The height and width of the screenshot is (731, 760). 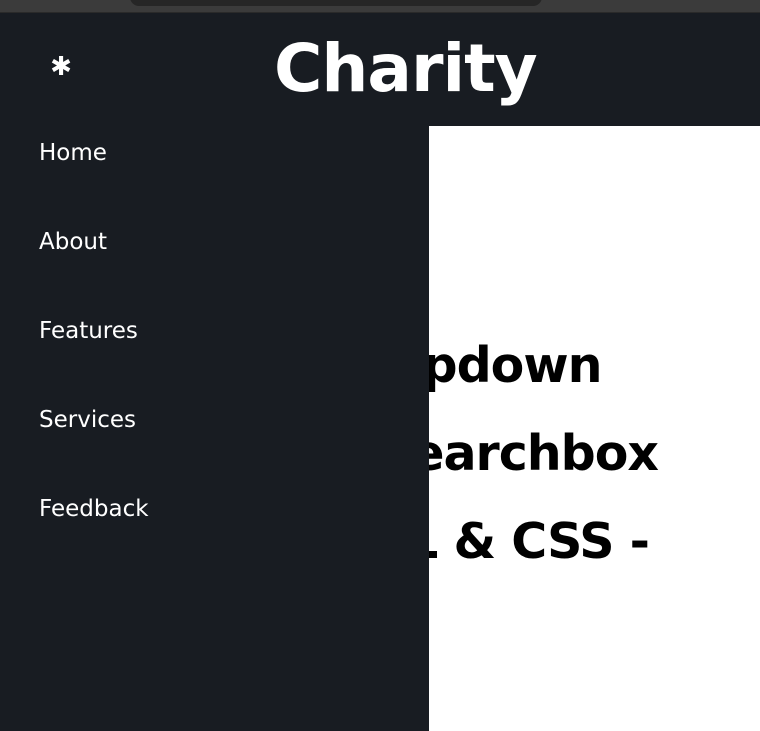 What do you see at coordinates (594, 630) in the screenshot?
I see `article-title-line-4: box` at bounding box center [594, 630].